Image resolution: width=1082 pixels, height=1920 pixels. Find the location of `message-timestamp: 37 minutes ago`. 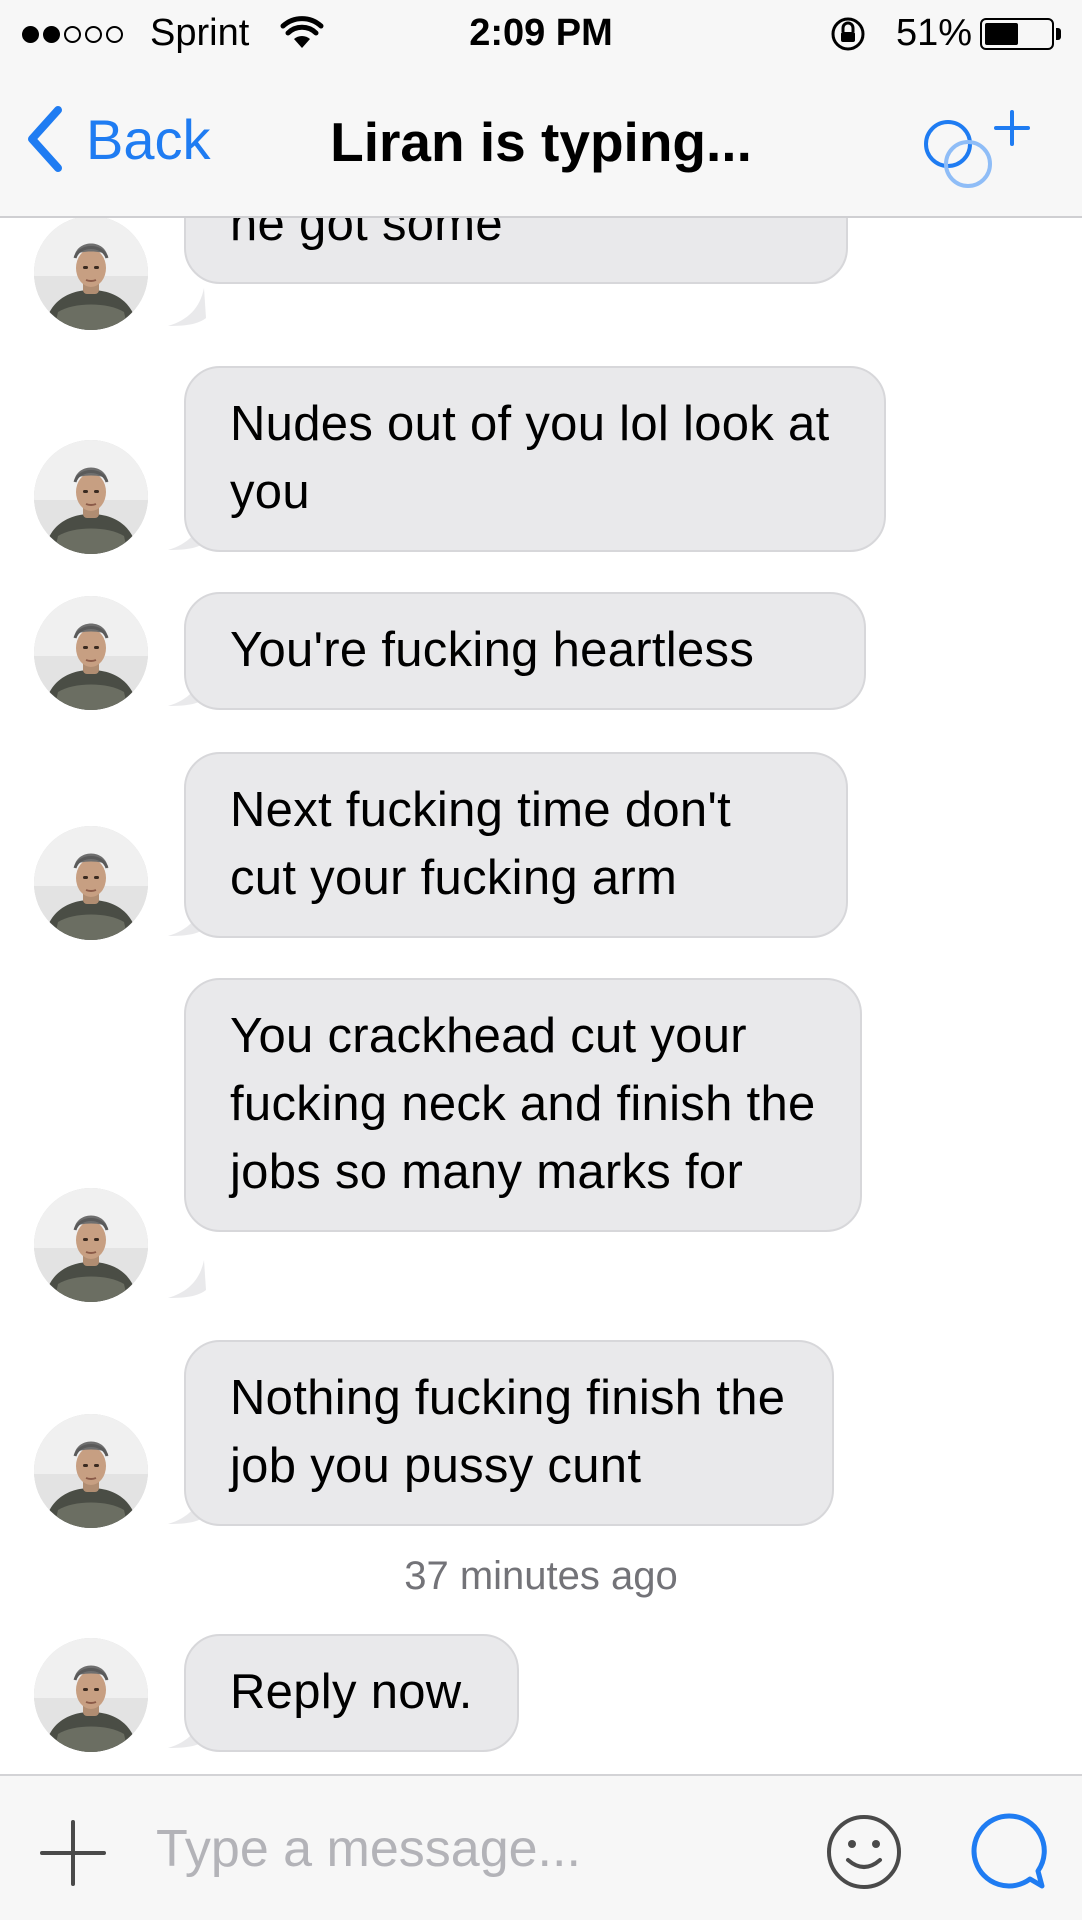

message-timestamp: 37 minutes ago is located at coordinates (541, 1576).